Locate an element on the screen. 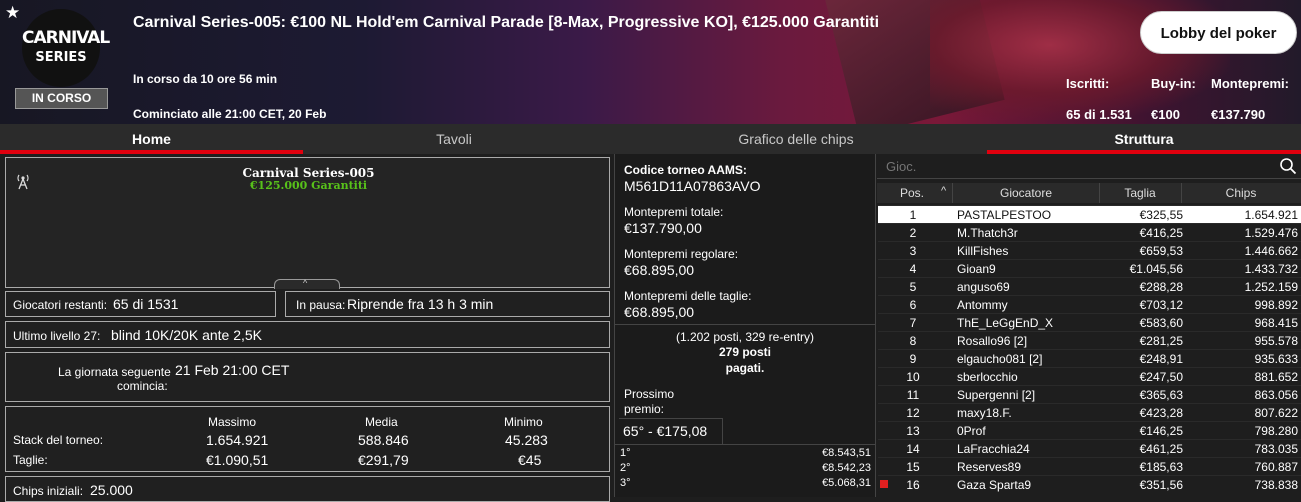 The width and height of the screenshot is (1301, 502). cell-pos: 10 is located at coordinates (913, 377).